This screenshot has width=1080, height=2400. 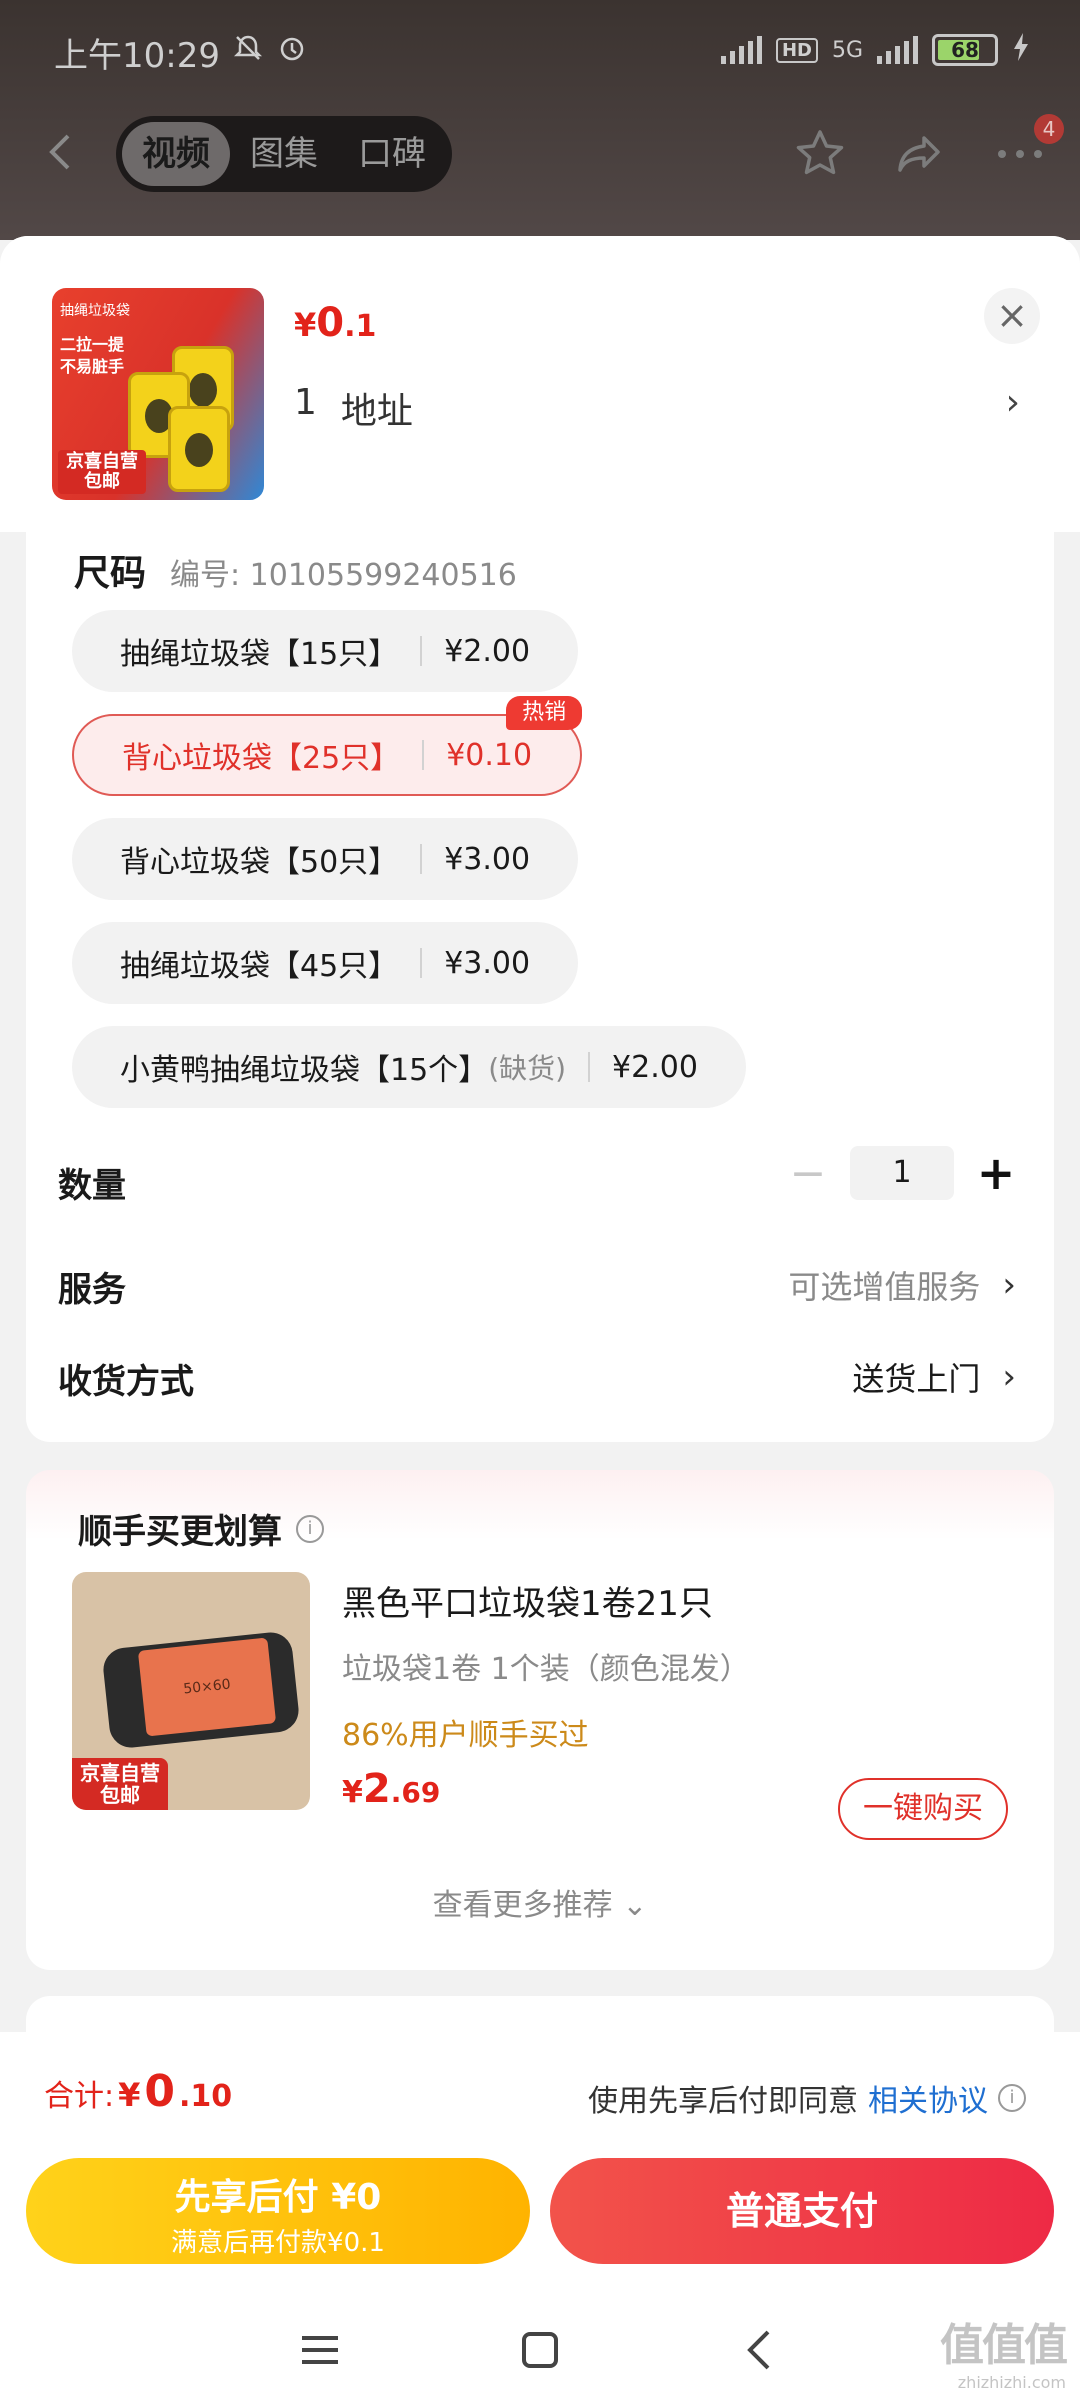 I want to click on product-nav-bar: 视频 图集 口碑 4, so click(x=540, y=155).